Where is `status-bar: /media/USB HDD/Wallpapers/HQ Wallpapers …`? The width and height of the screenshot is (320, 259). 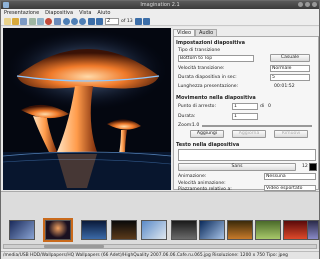 status-bar: /media/USB HDD/Wallpapers/HQ Wallpapers … is located at coordinates (160, 255).